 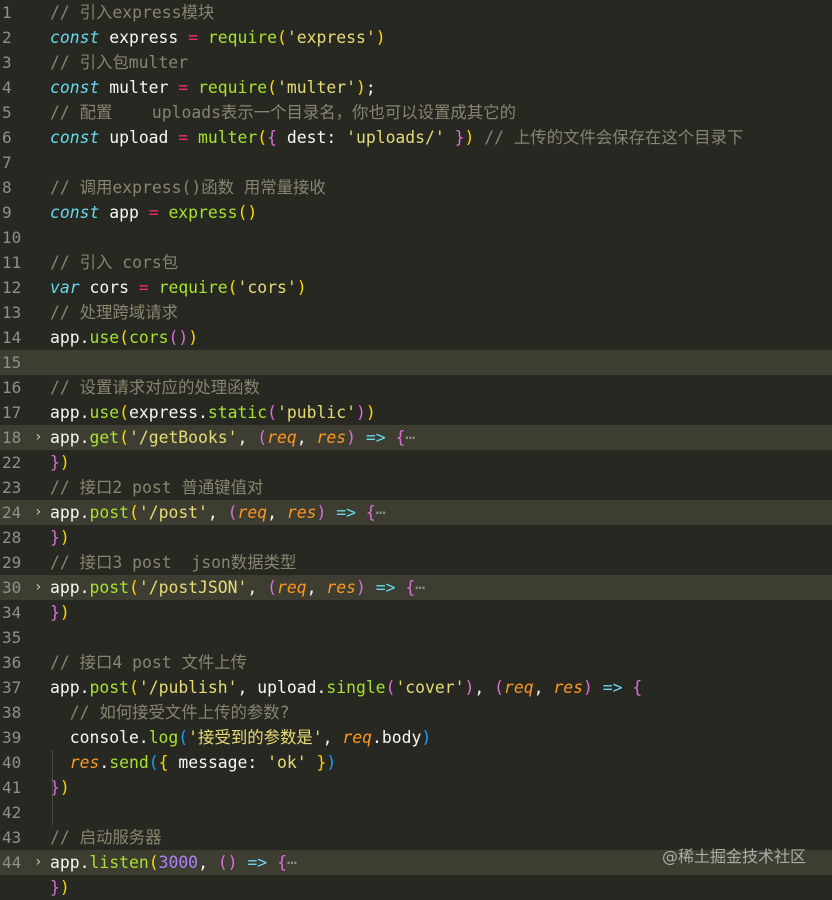 I want to click on line-number: 36, so click(x=12, y=662).